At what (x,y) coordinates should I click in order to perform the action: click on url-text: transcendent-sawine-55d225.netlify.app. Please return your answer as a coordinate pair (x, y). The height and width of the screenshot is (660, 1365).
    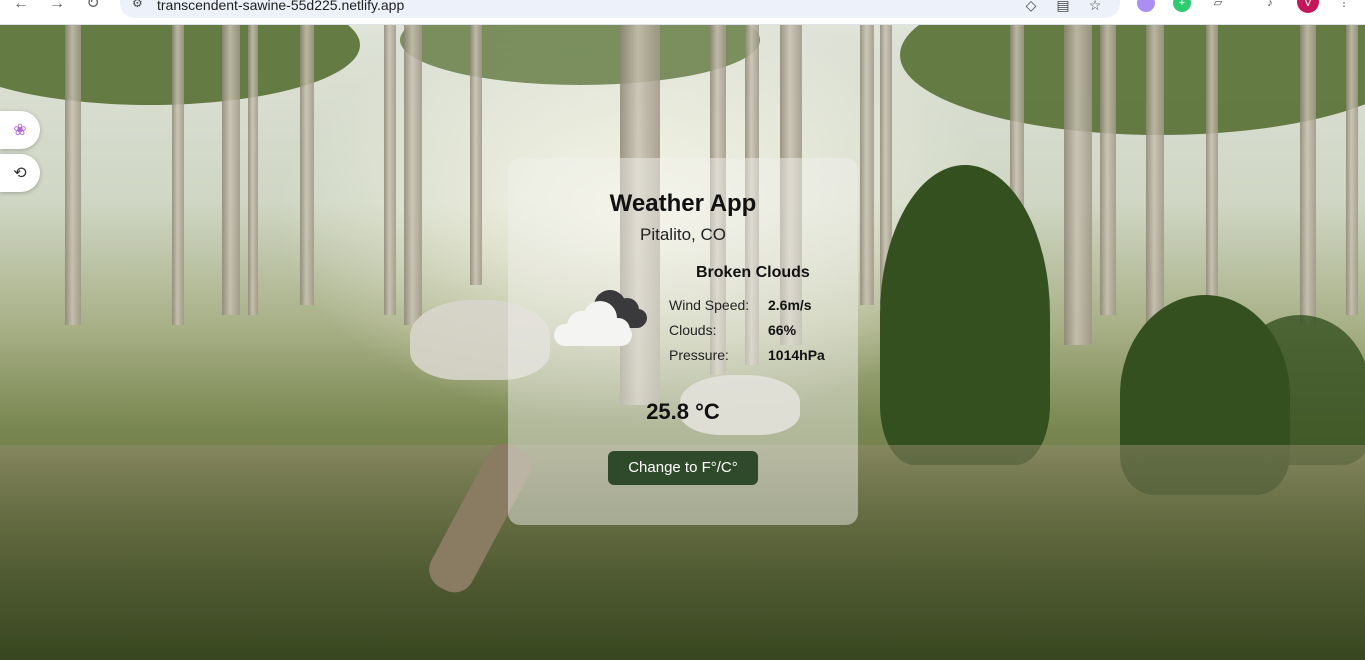
    Looking at the image, I should click on (280, 6).